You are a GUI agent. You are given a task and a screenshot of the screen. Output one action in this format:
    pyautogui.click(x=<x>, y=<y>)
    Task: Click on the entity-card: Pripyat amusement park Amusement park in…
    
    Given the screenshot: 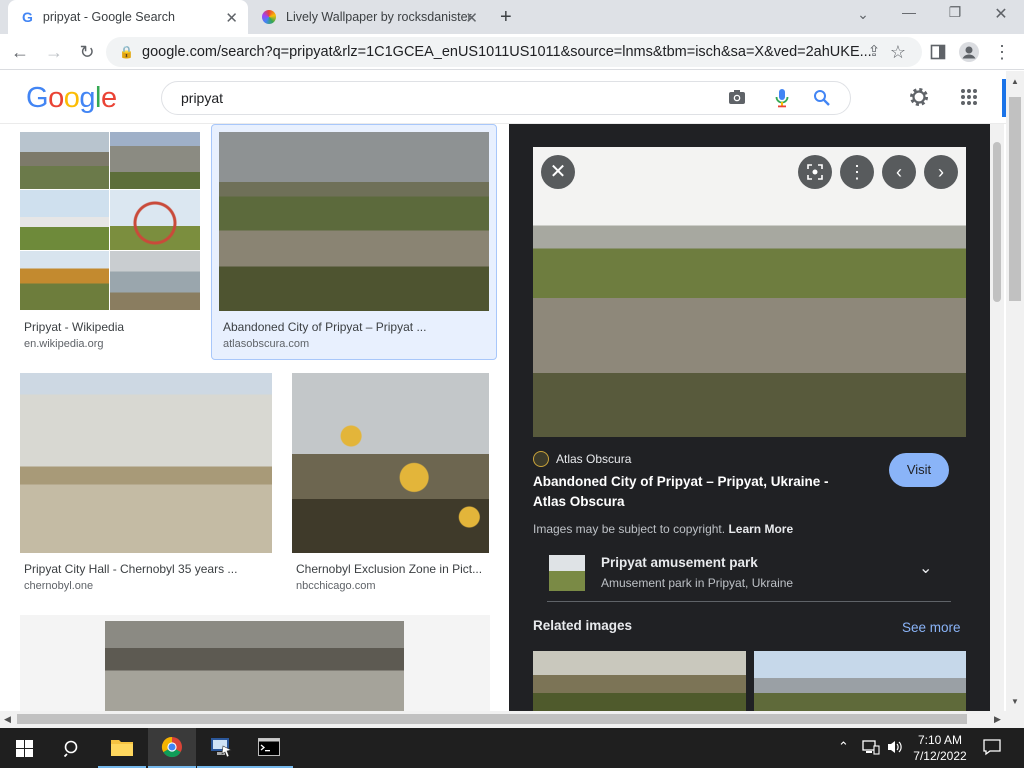 What is the action you would take?
    pyautogui.click(x=749, y=573)
    